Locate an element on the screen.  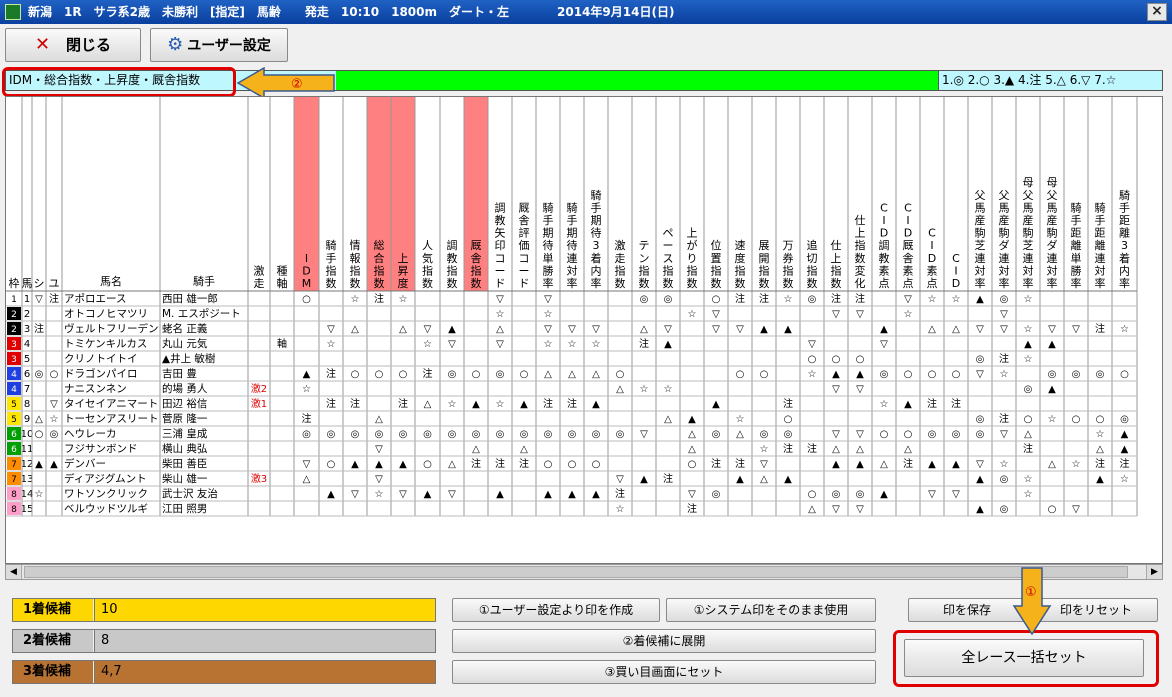
expand-to-2nd-button: ②着候補に展開 is located at coordinates (664, 641).